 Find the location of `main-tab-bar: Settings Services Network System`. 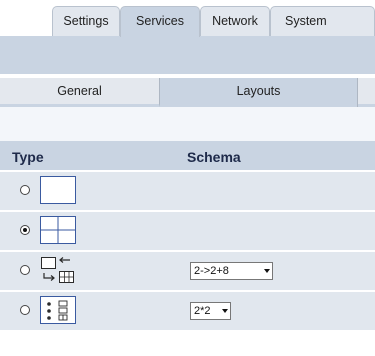

main-tab-bar: Settings Services Network System is located at coordinates (187, 18).